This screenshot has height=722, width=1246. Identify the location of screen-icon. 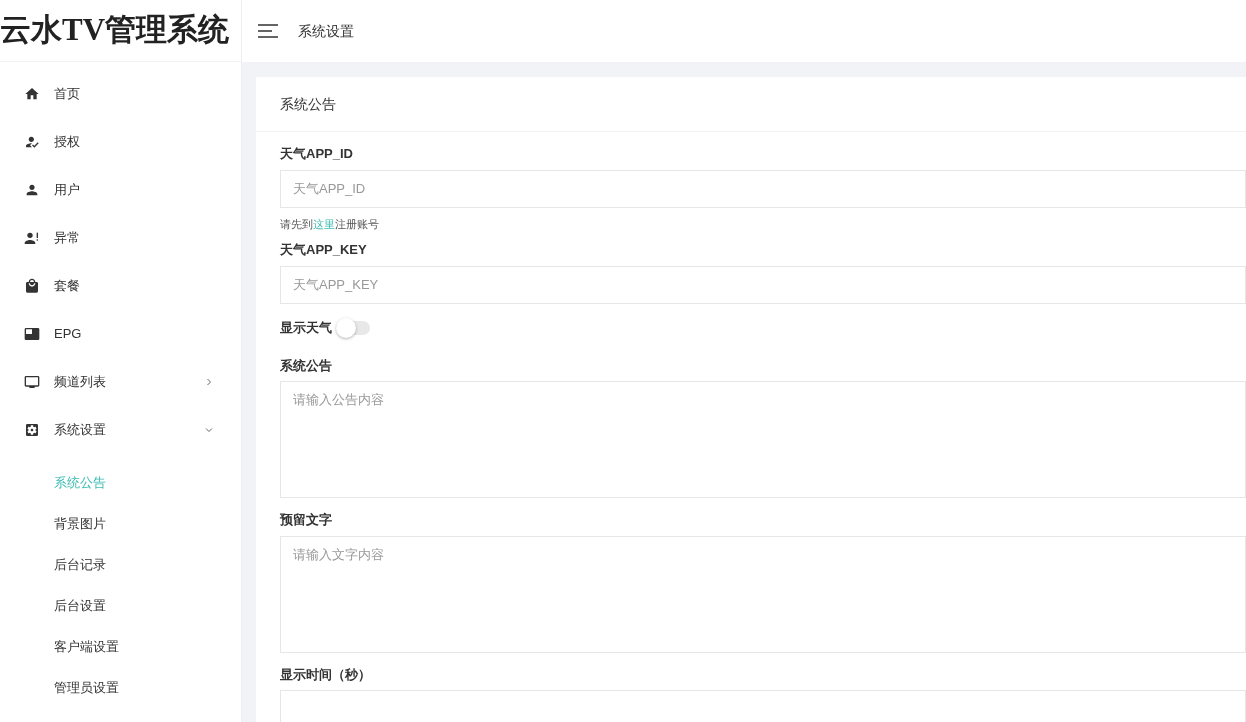
(32, 334).